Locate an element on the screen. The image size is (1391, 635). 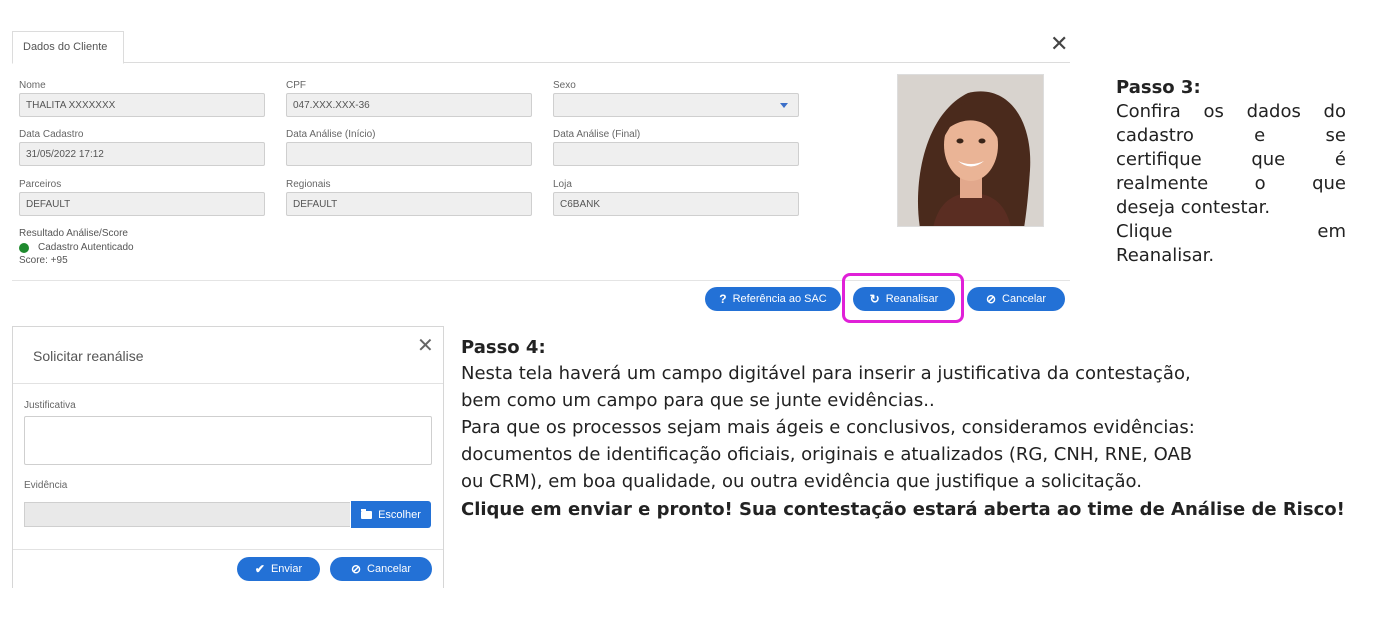
modal-footer-divider is located at coordinates (228, 549).